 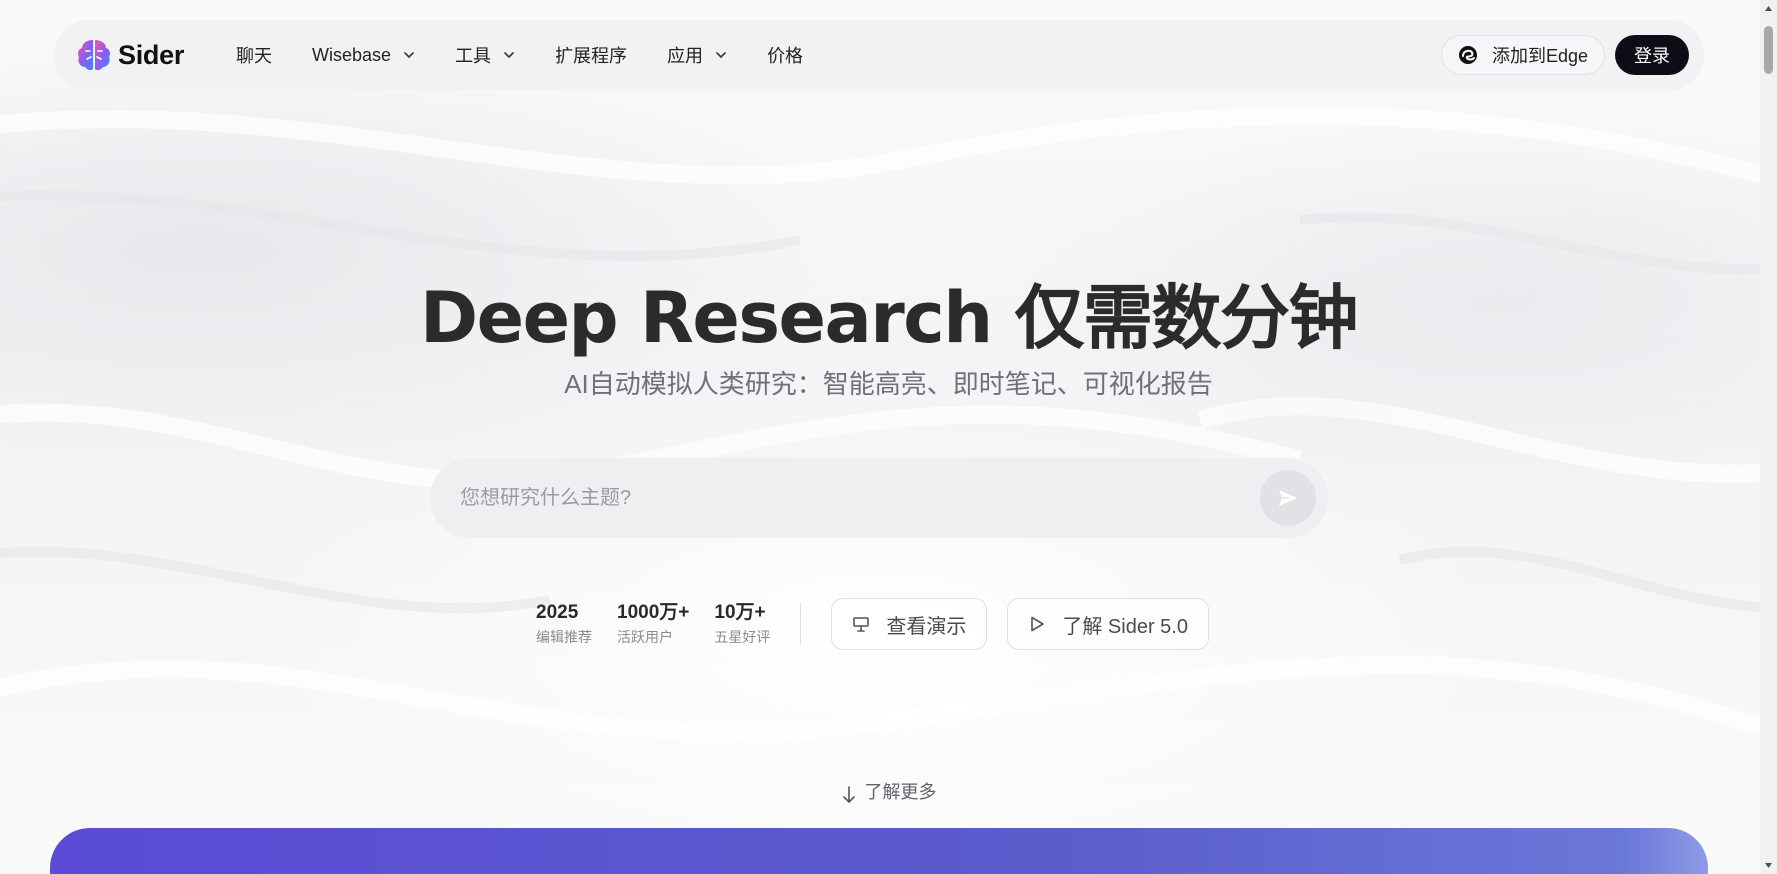 I want to click on sider-logo: Sider, so click(x=130, y=55).